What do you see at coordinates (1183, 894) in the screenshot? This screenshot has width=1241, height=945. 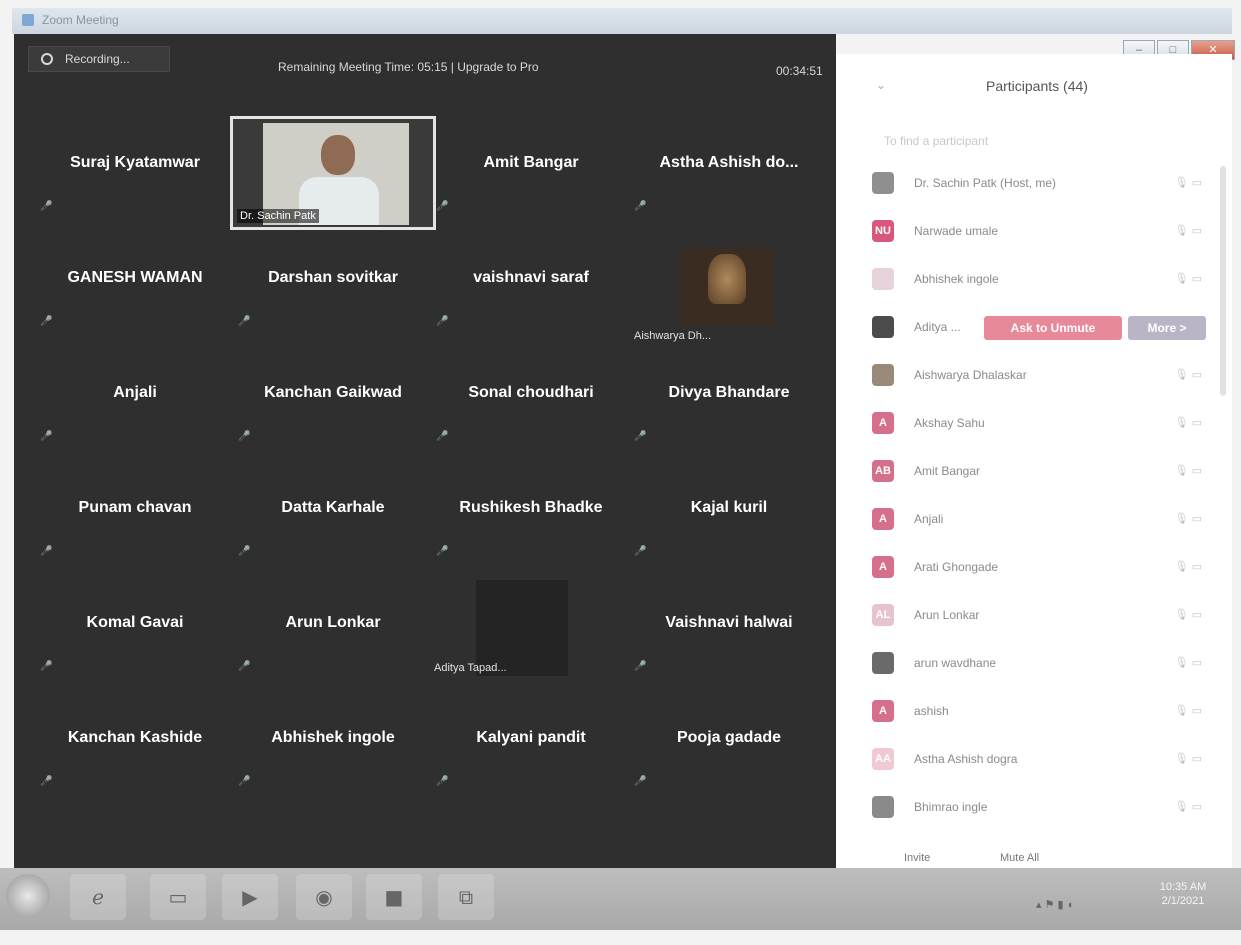 I see `taskbar-clock: 10:35 AM 2/1/2021` at bounding box center [1183, 894].